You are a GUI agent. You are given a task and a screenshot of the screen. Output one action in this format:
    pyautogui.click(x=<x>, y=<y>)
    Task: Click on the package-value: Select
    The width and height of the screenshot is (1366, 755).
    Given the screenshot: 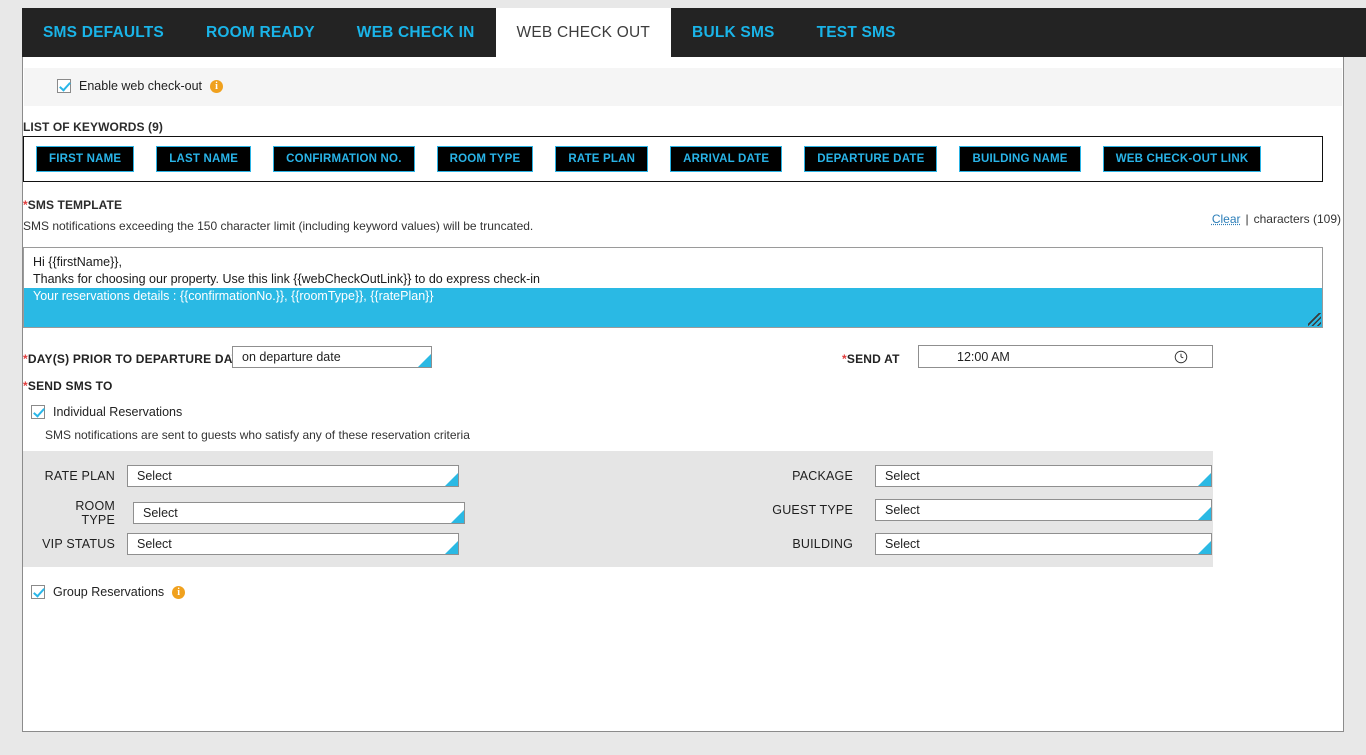 What is the action you would take?
    pyautogui.click(x=902, y=476)
    